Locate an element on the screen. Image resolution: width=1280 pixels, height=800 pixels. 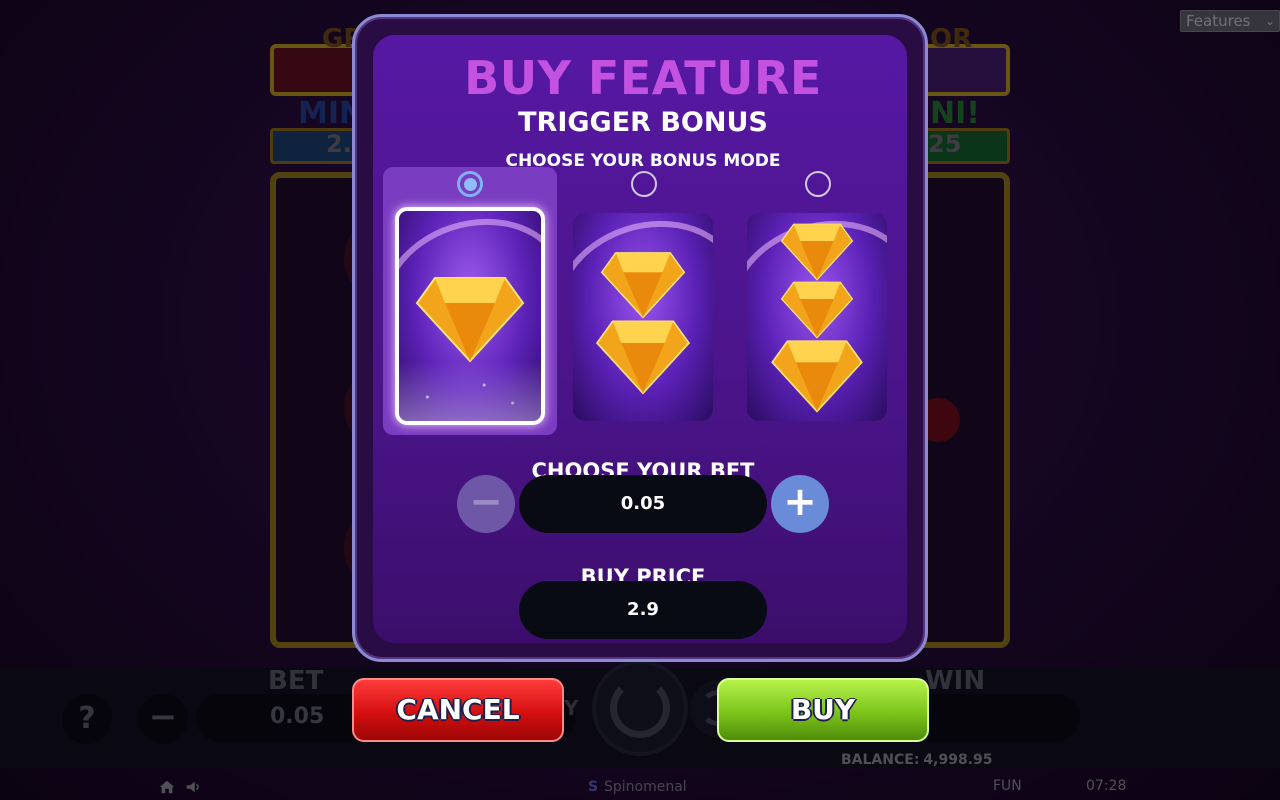
buy-button: BUY is located at coordinates (823, 710).